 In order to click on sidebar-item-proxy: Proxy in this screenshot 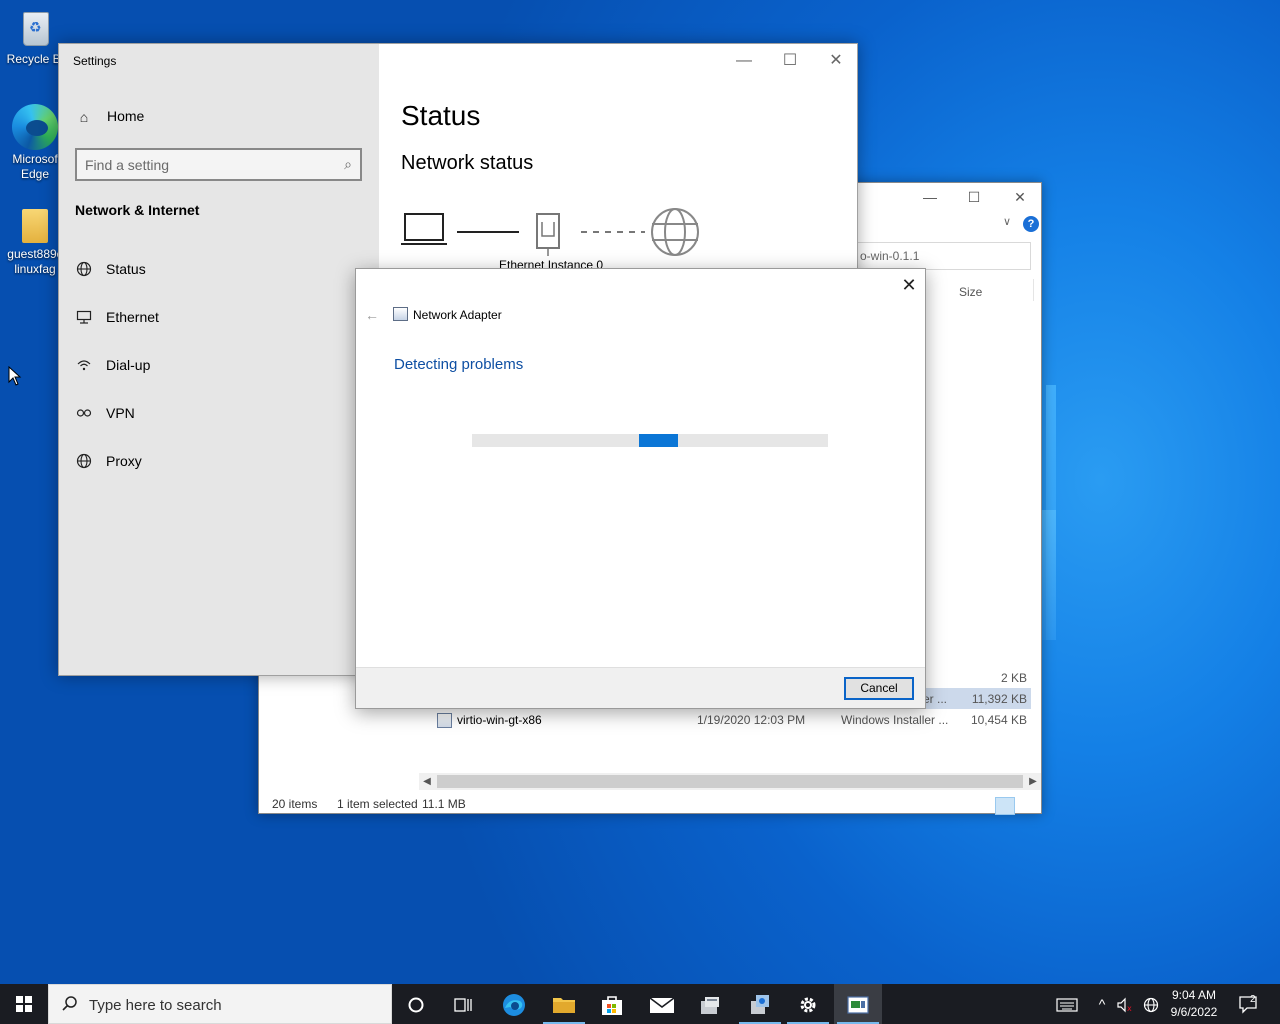, I will do `click(219, 462)`.